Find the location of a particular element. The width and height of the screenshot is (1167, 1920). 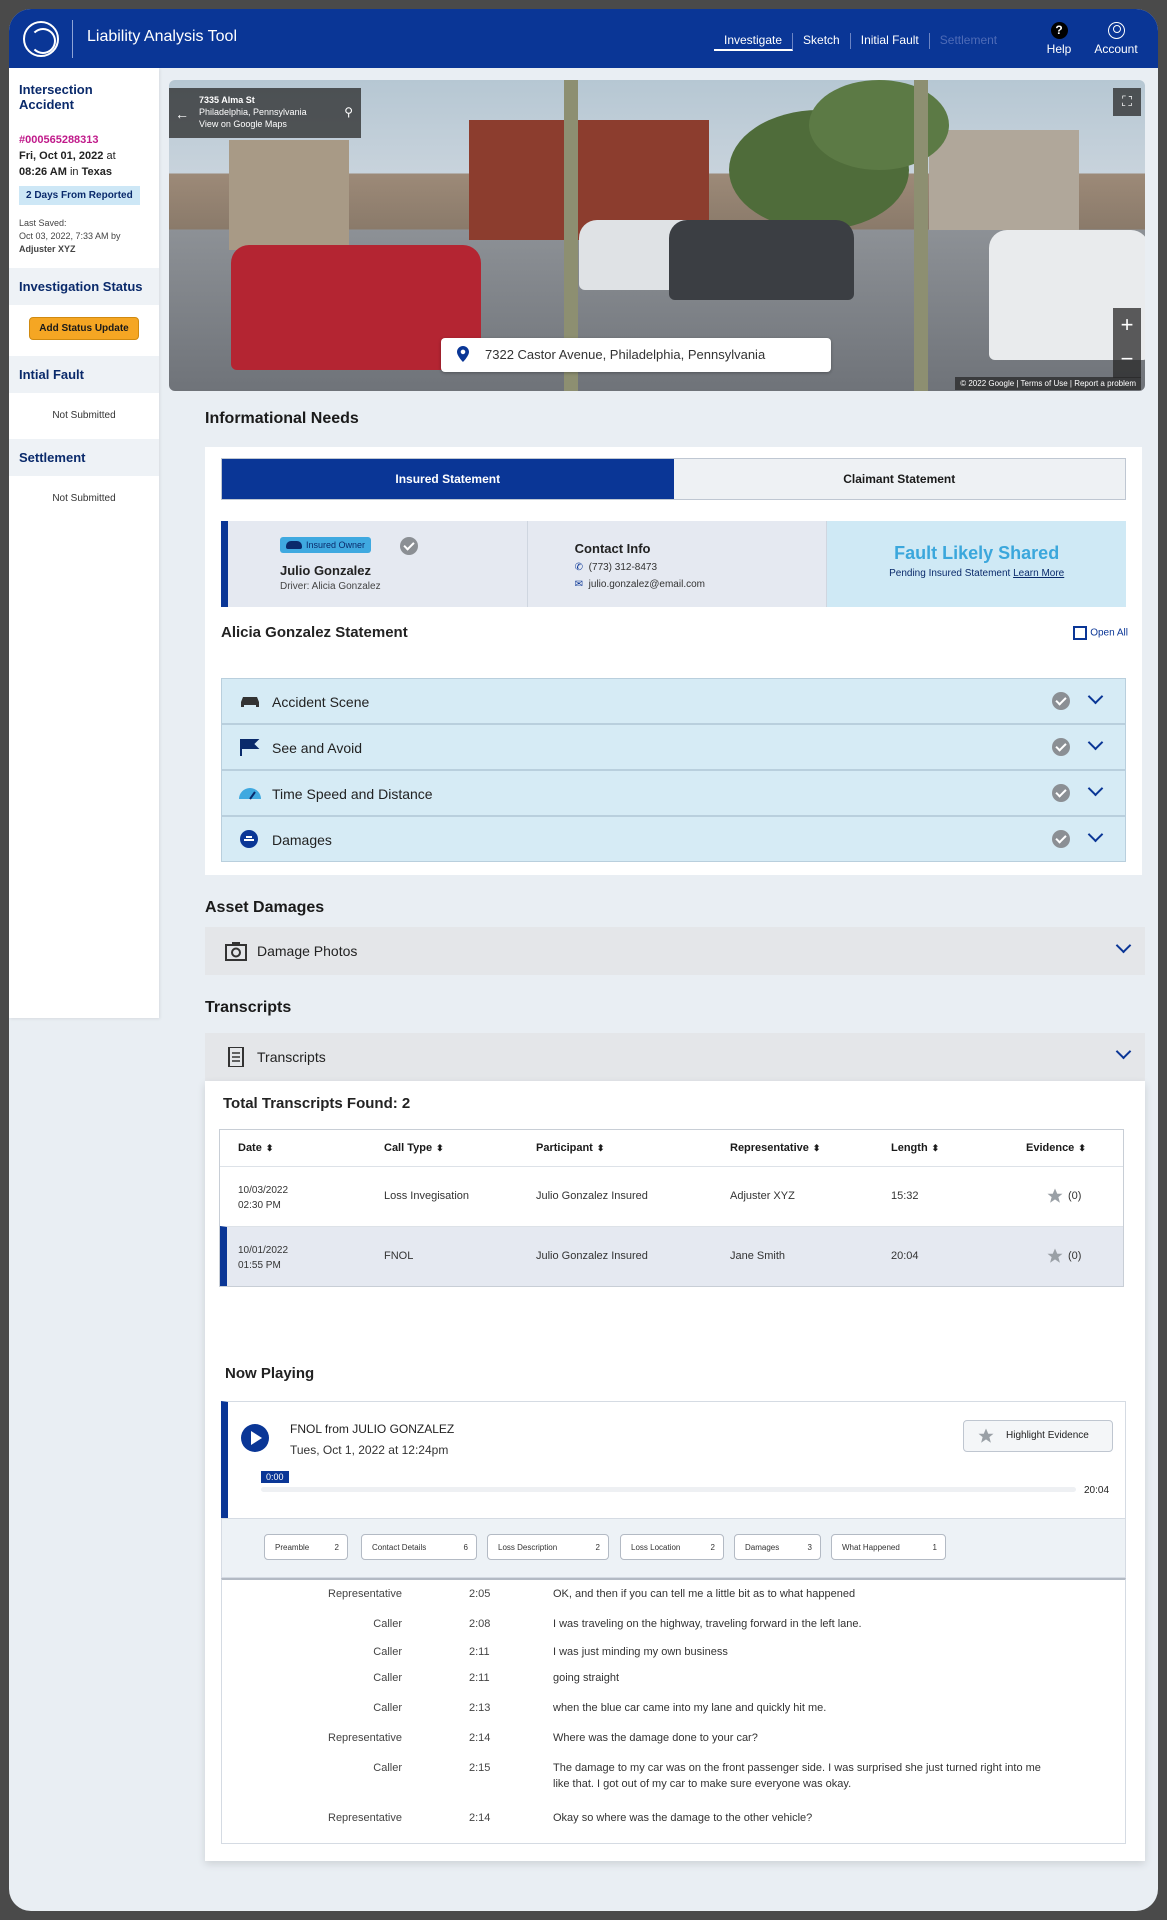

transcripts-total: Total Transcripts Found: 2 is located at coordinates (317, 1103).